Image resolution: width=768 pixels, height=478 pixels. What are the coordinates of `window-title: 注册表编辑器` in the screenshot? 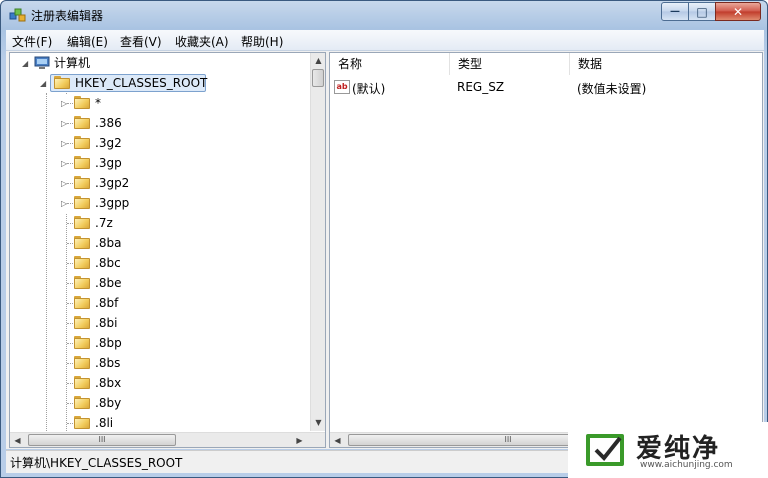 It's located at (67, 16).